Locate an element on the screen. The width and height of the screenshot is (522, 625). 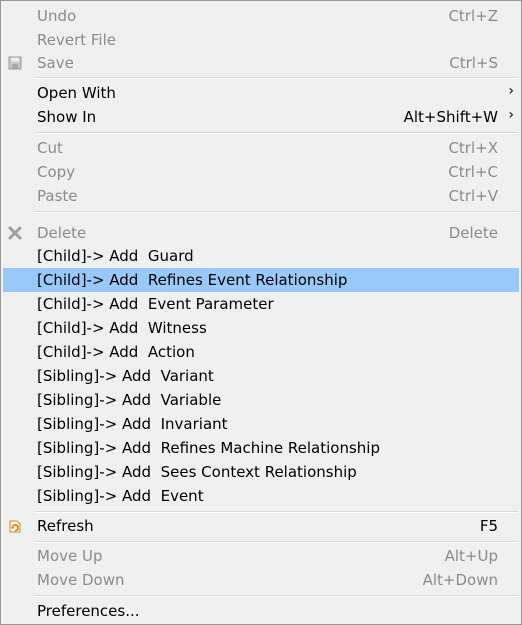
menu-item-label: Refresh is located at coordinates (65, 526).